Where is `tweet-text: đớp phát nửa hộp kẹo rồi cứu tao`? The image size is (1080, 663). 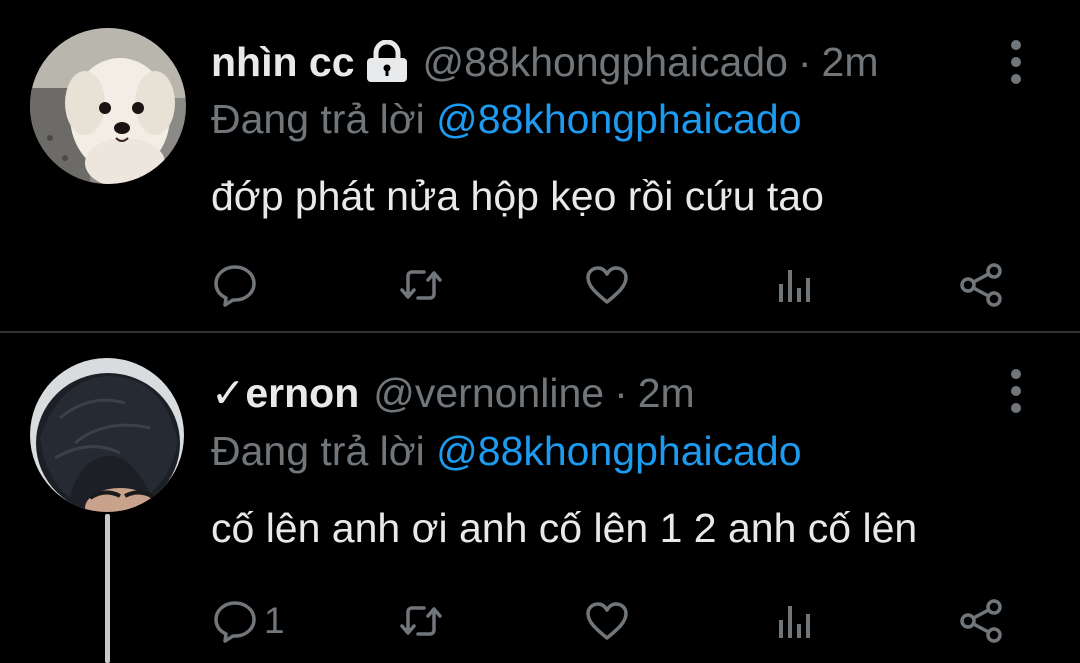
tweet-text: đớp phát nửa hộp kẹo rồi cứu tao is located at coordinates (517, 196).